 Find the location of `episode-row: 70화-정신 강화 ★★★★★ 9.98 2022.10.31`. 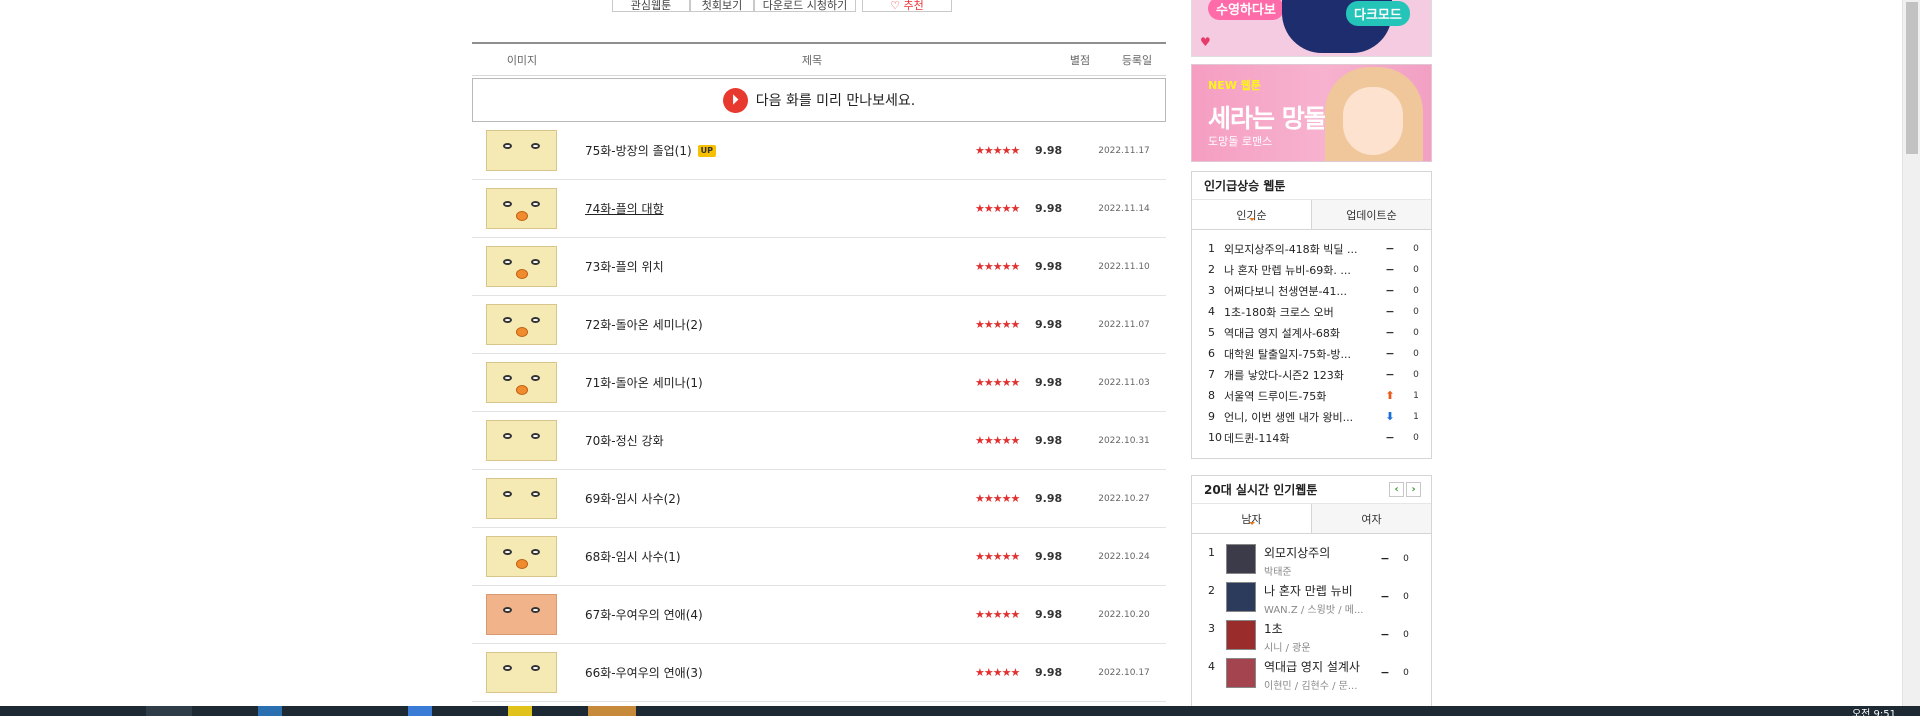

episode-row: 70화-정신 강화 ★★★★★ 9.98 2022.10.31 is located at coordinates (819, 441).